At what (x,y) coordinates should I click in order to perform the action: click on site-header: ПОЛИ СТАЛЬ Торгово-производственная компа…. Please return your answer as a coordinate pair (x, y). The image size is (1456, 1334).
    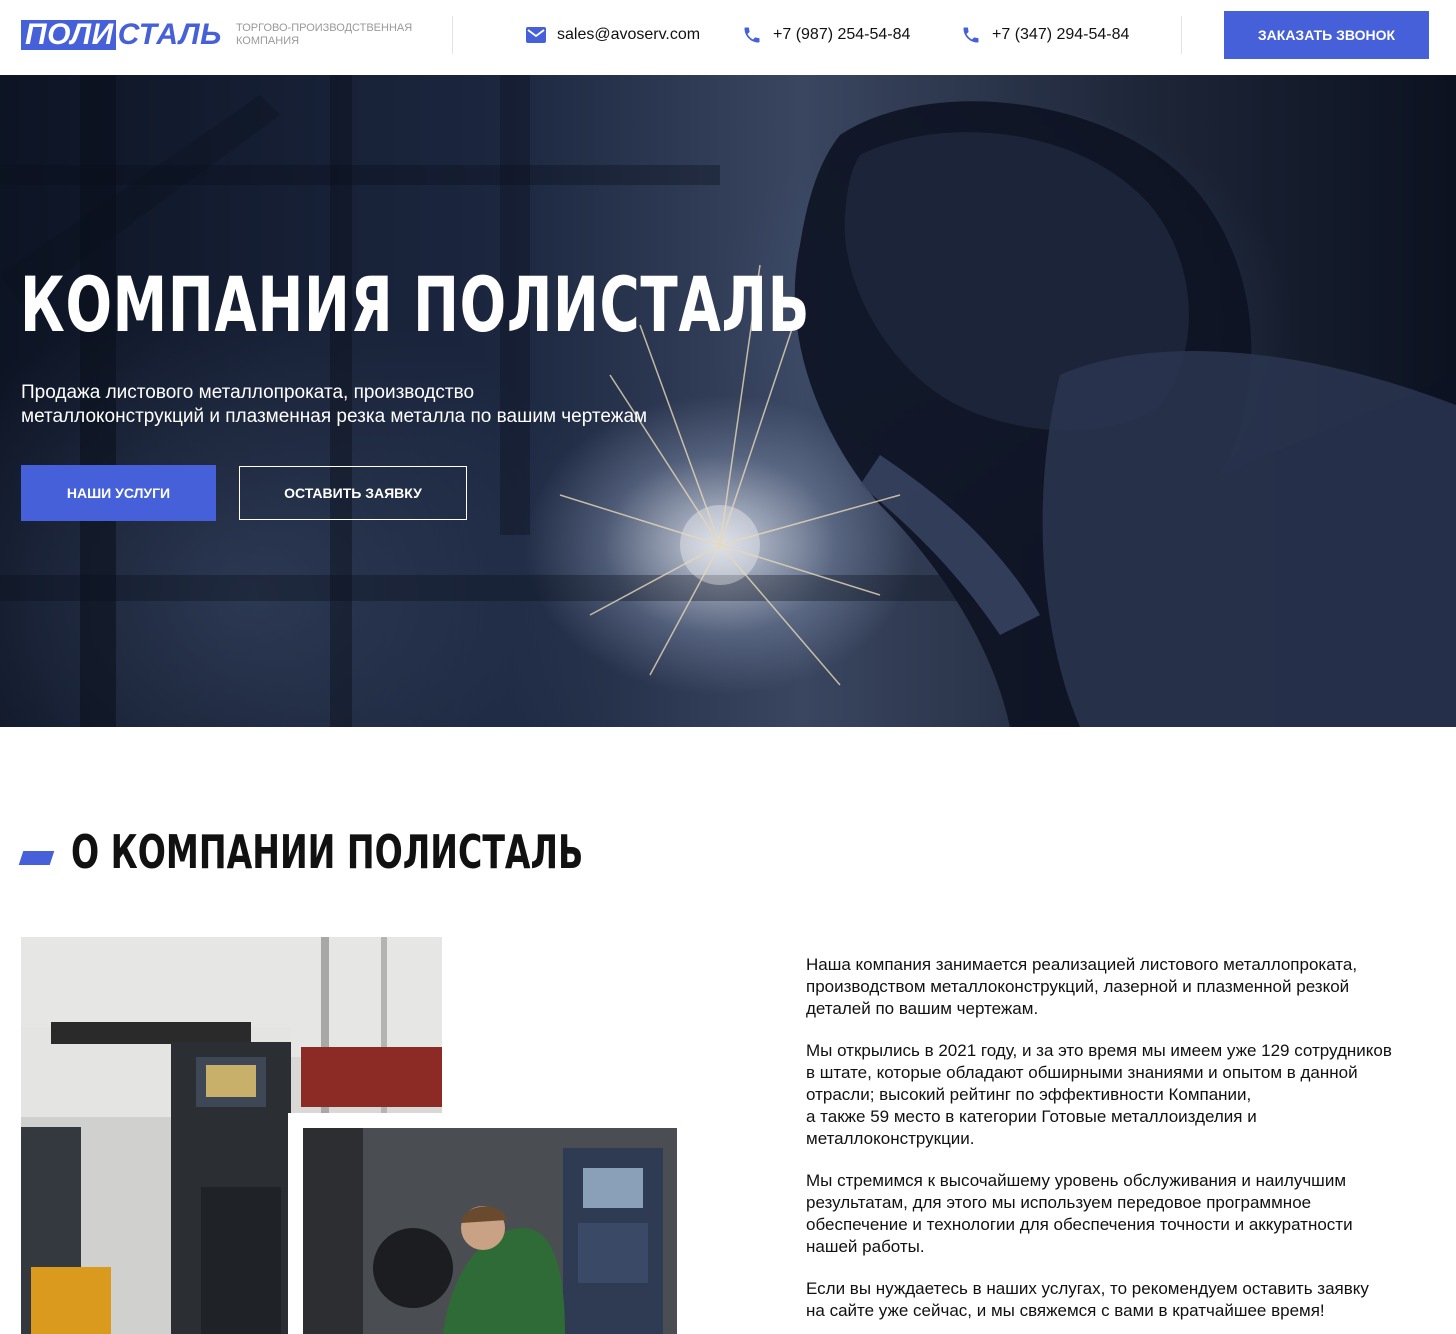
    Looking at the image, I should click on (728, 37).